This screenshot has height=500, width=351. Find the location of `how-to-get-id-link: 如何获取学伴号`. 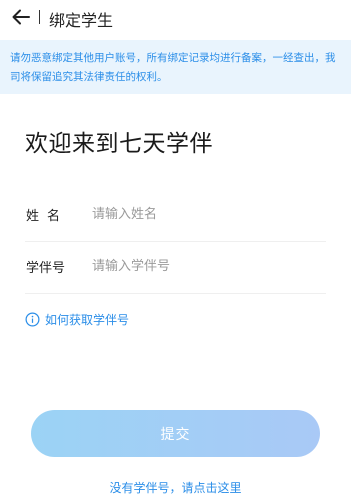

how-to-get-id-link: 如何获取学伴号 is located at coordinates (77, 319).